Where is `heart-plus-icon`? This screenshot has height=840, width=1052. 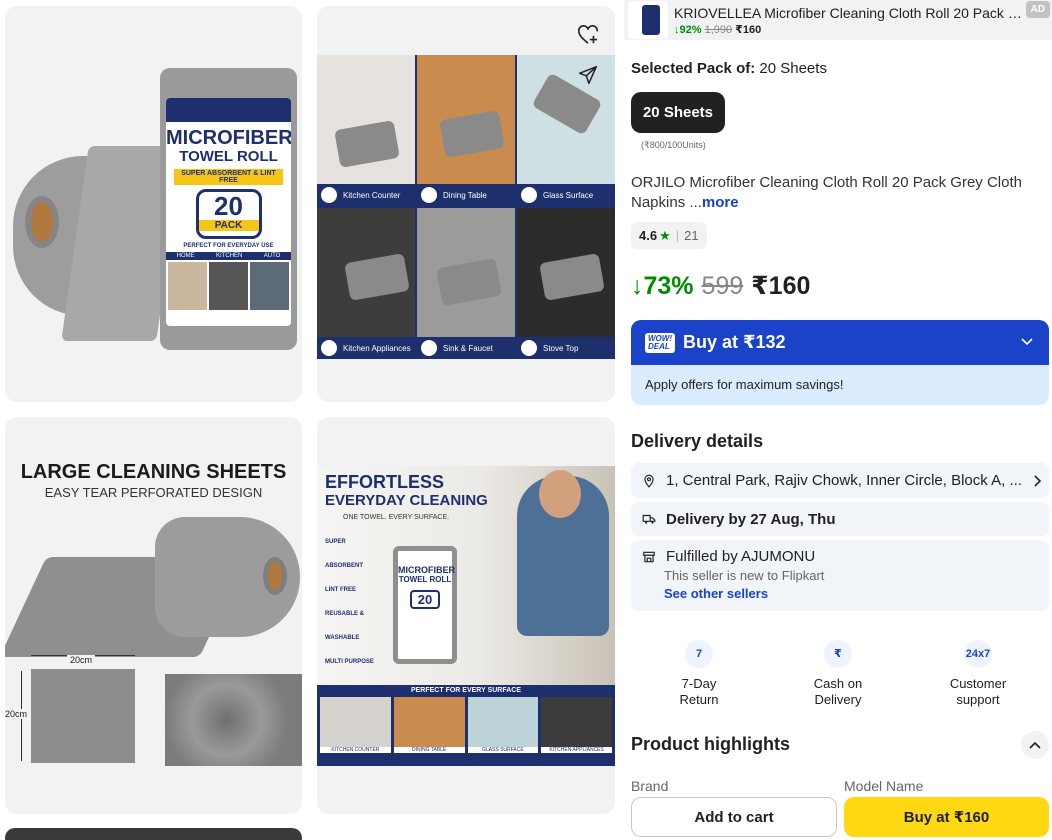
heart-plus-icon is located at coordinates (588, 34).